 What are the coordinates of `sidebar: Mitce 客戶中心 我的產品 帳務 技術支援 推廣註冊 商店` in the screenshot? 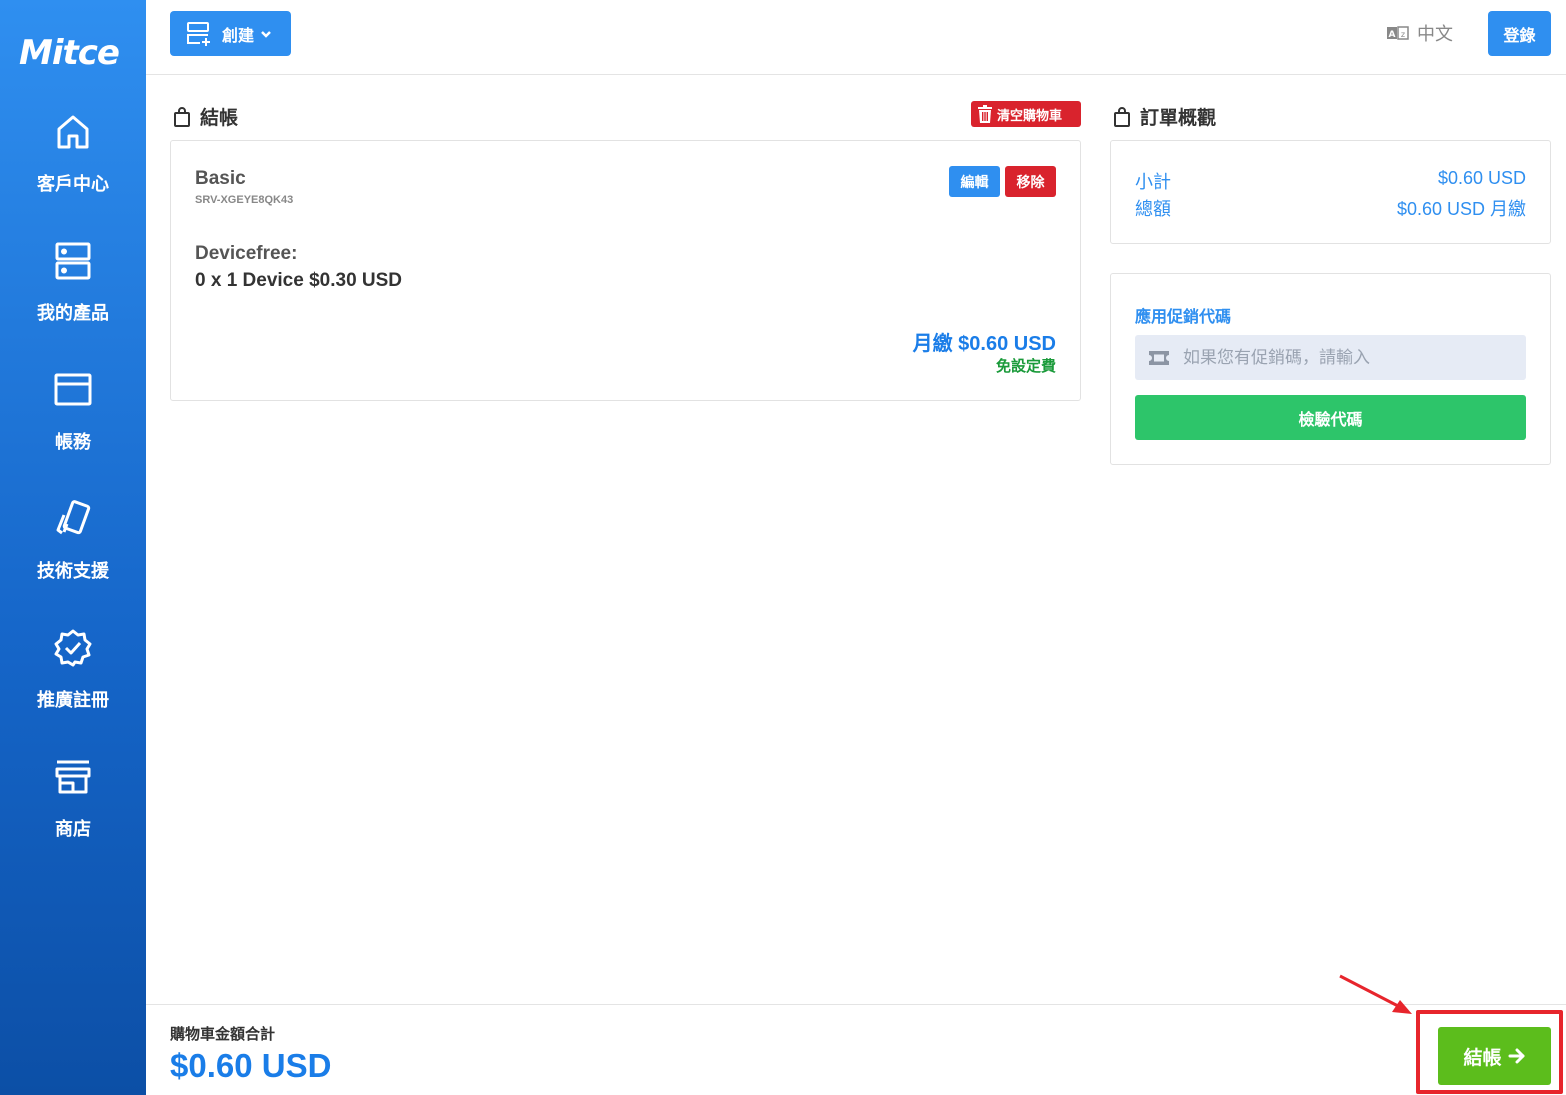 It's located at (73, 547).